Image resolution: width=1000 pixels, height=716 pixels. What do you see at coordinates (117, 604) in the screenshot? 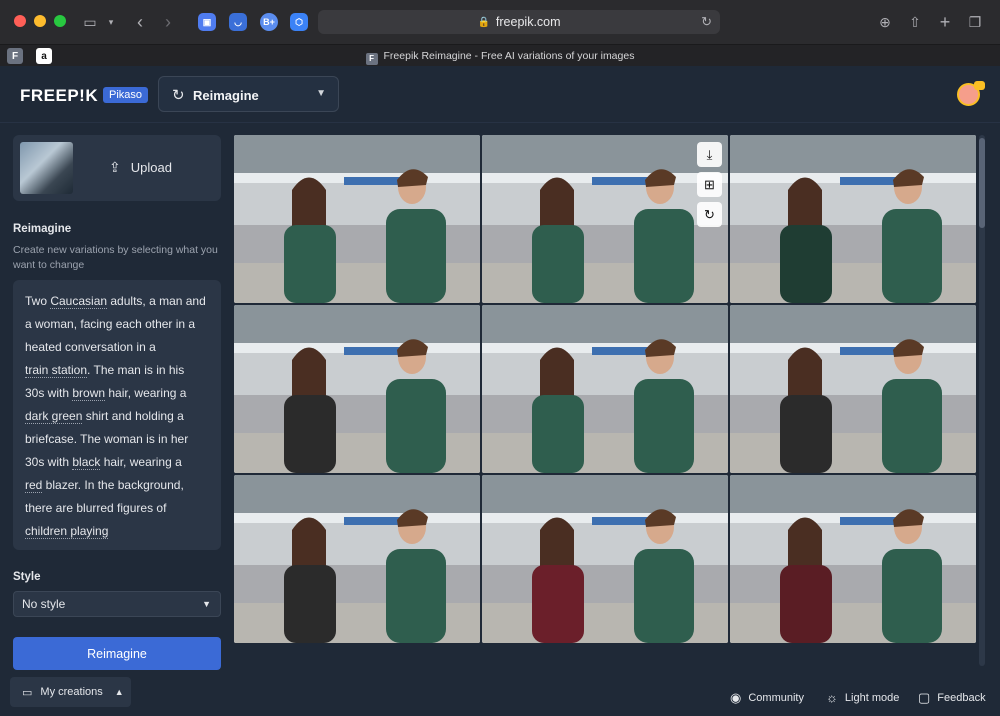
I see `style-dropdown: No style ▼` at bounding box center [117, 604].